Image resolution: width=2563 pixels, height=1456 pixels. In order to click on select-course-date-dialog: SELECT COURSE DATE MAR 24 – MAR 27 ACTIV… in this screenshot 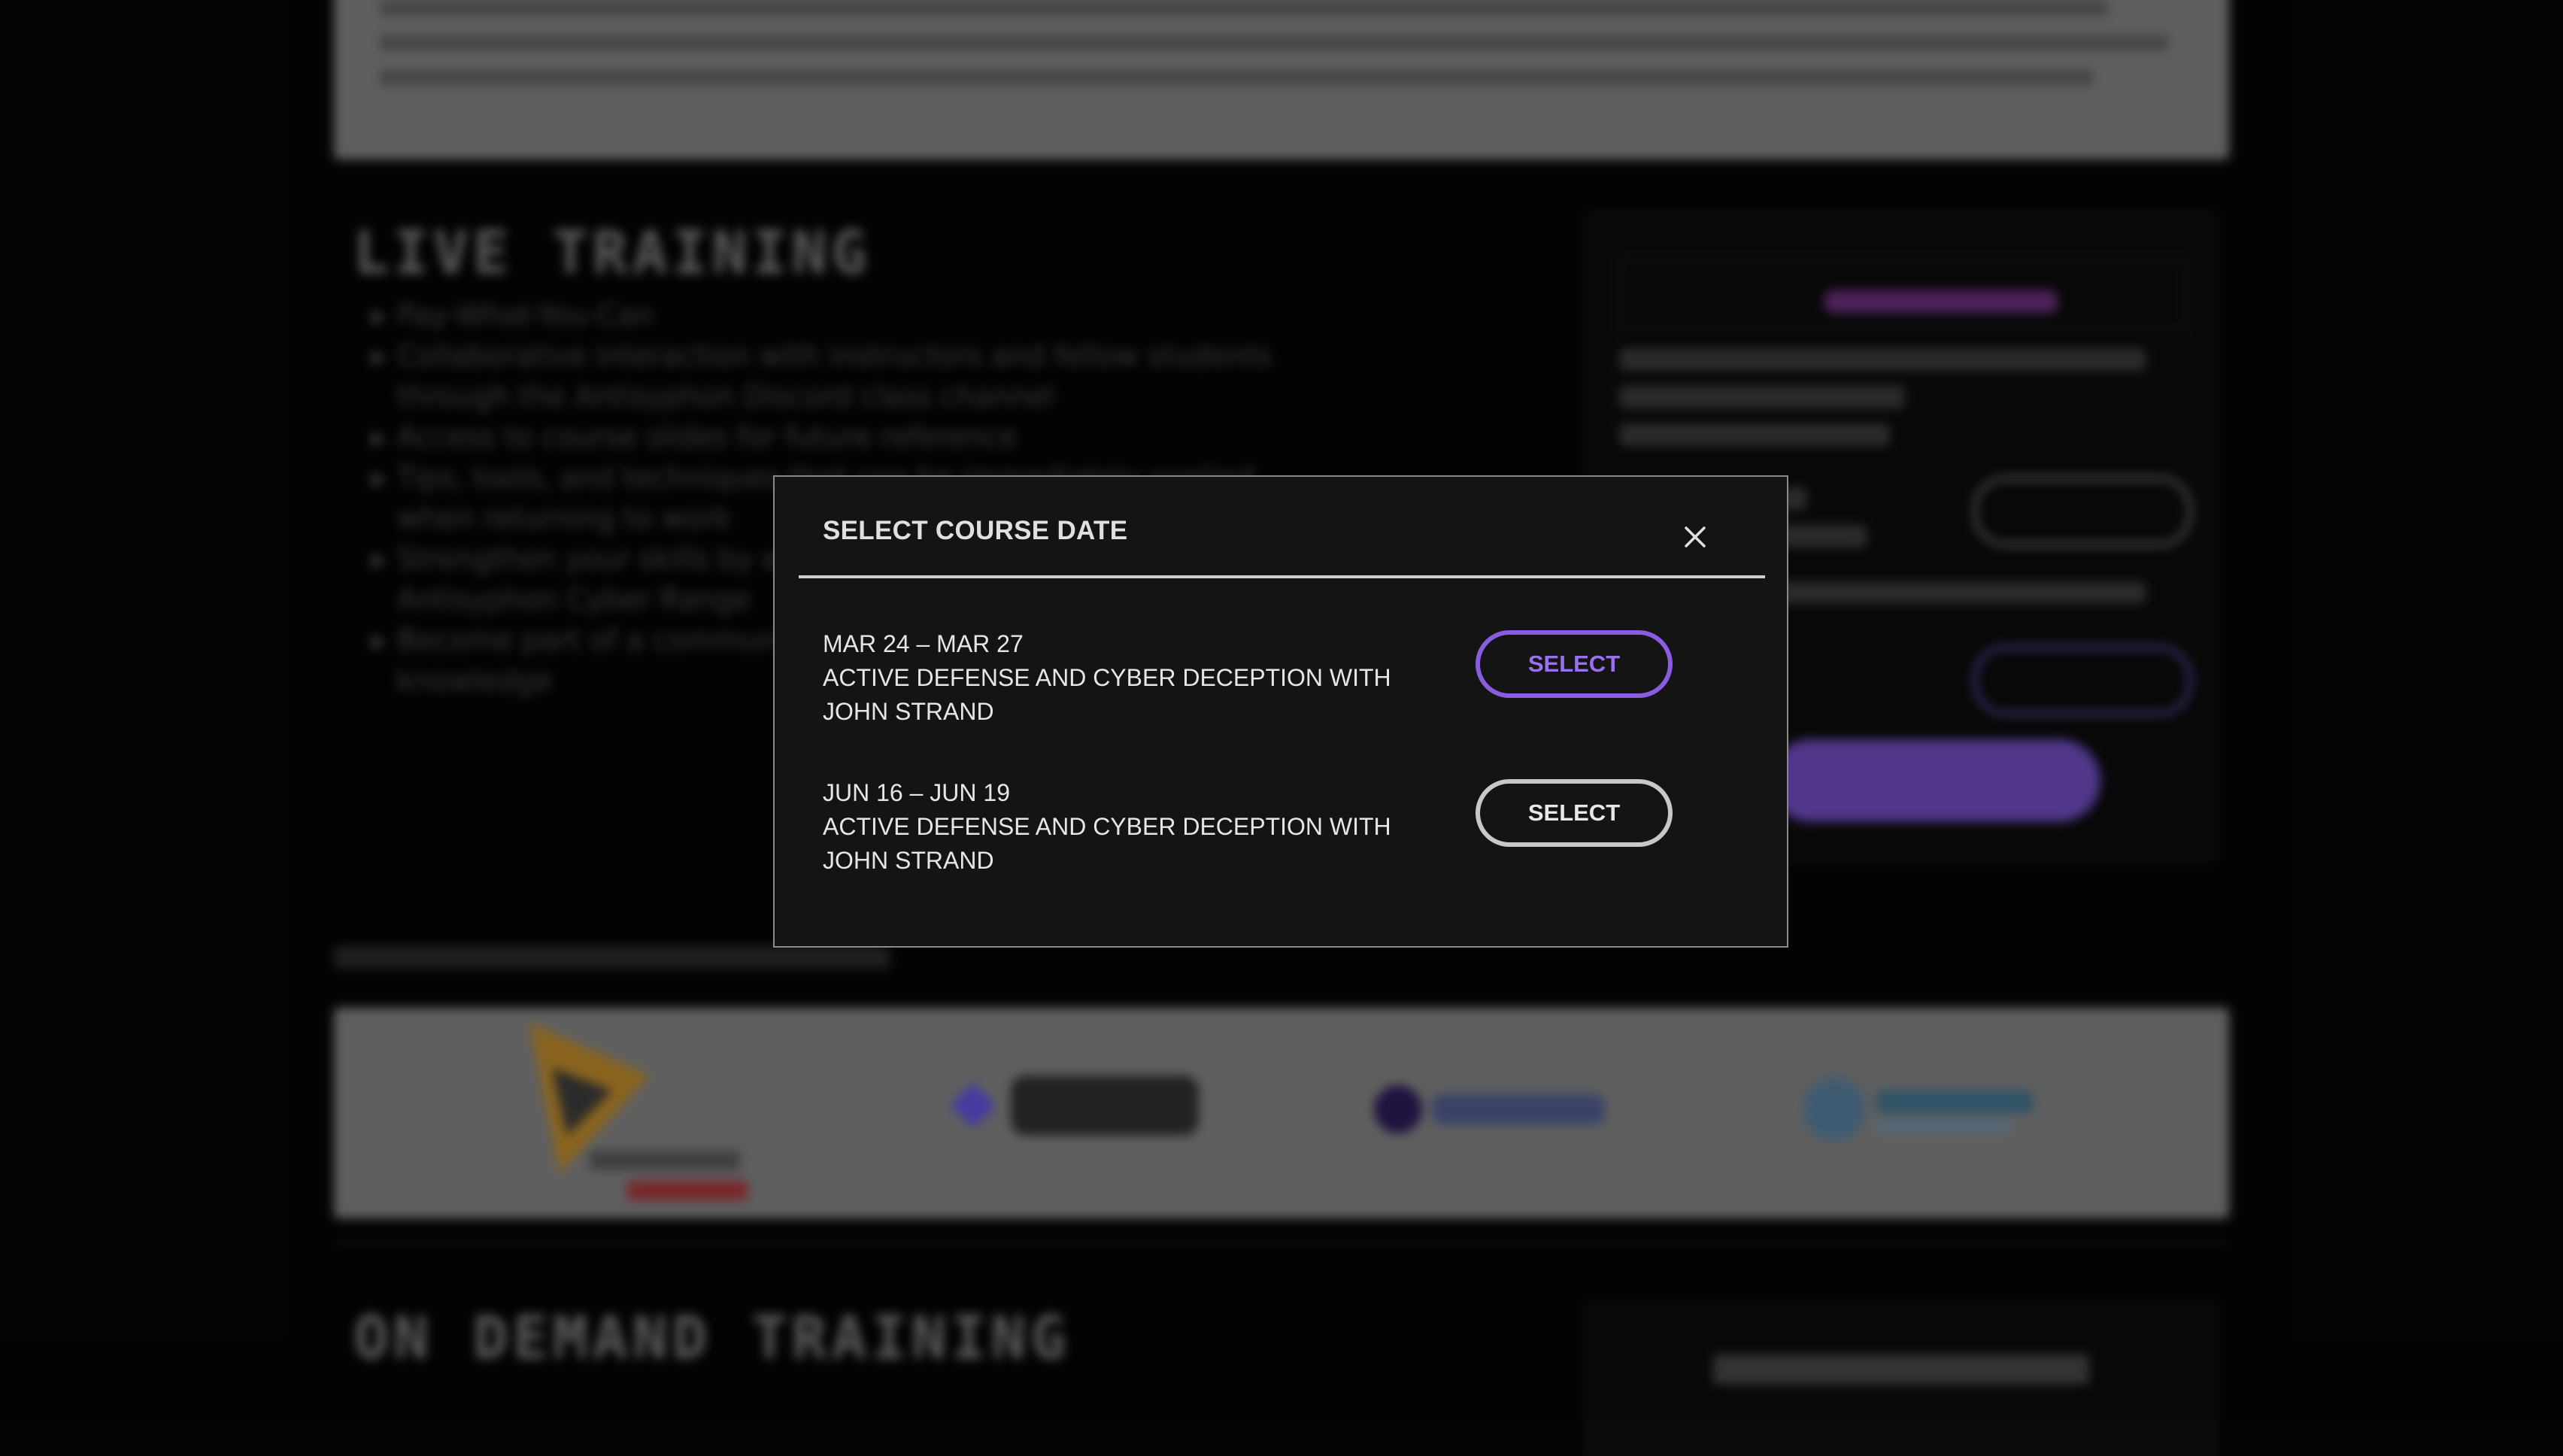, I will do `click(1280, 711)`.